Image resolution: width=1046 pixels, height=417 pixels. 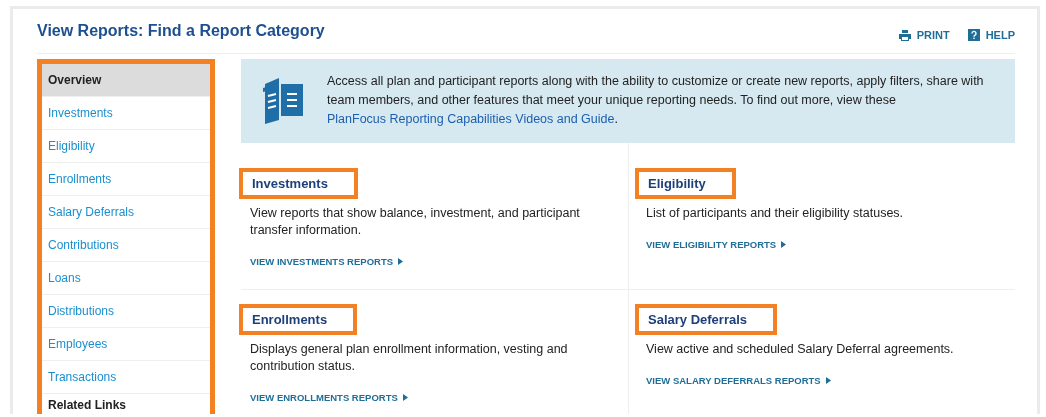 I want to click on sidebar-item: Distributions, so click(x=126, y=311).